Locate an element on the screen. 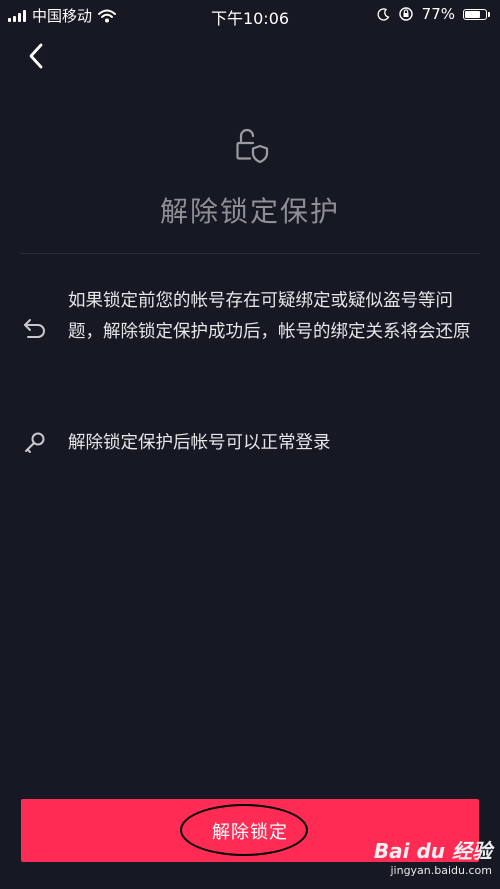 The height and width of the screenshot is (889, 500). battery-percent: 77% is located at coordinates (438, 14).